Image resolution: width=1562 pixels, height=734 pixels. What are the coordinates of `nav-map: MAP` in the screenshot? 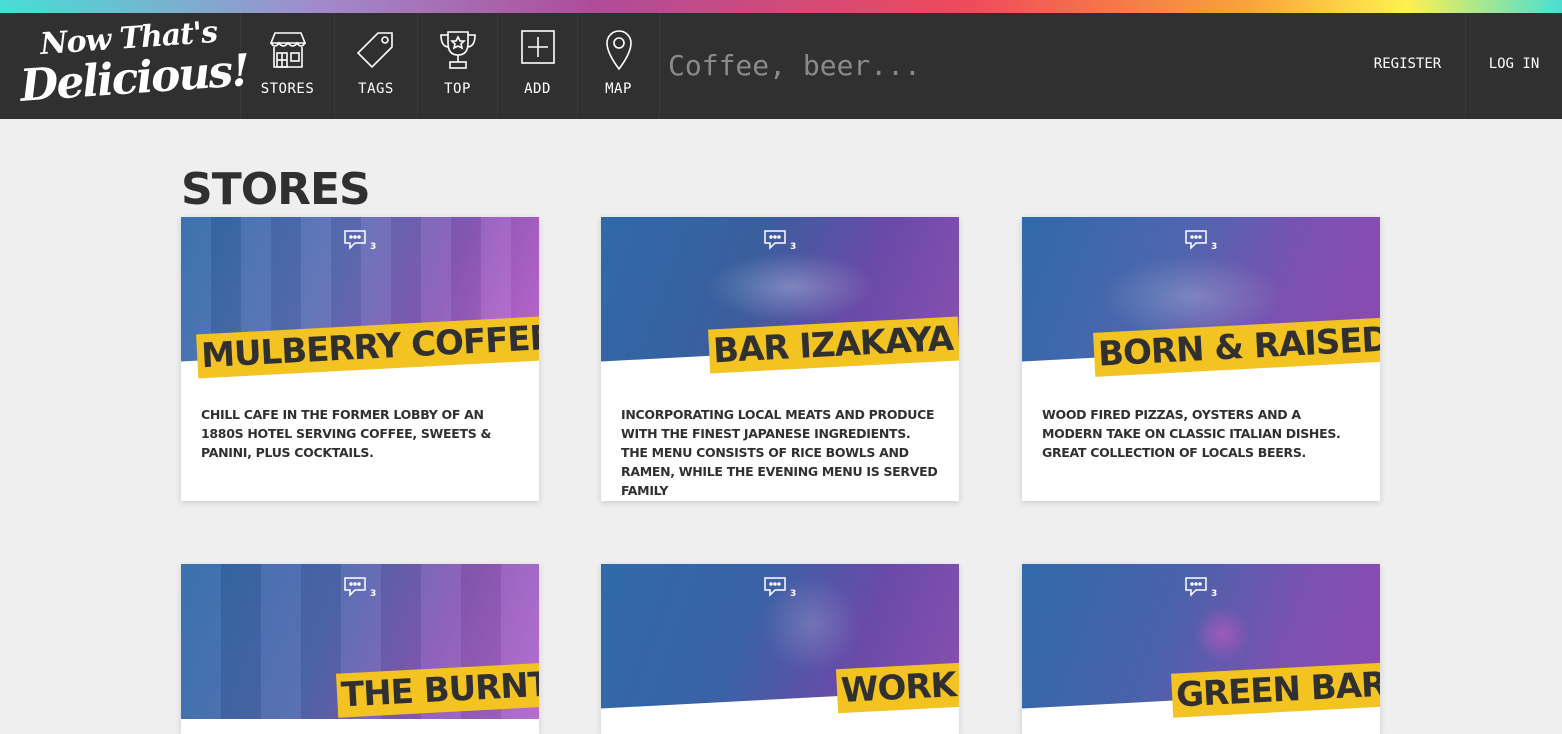 It's located at (619, 66).